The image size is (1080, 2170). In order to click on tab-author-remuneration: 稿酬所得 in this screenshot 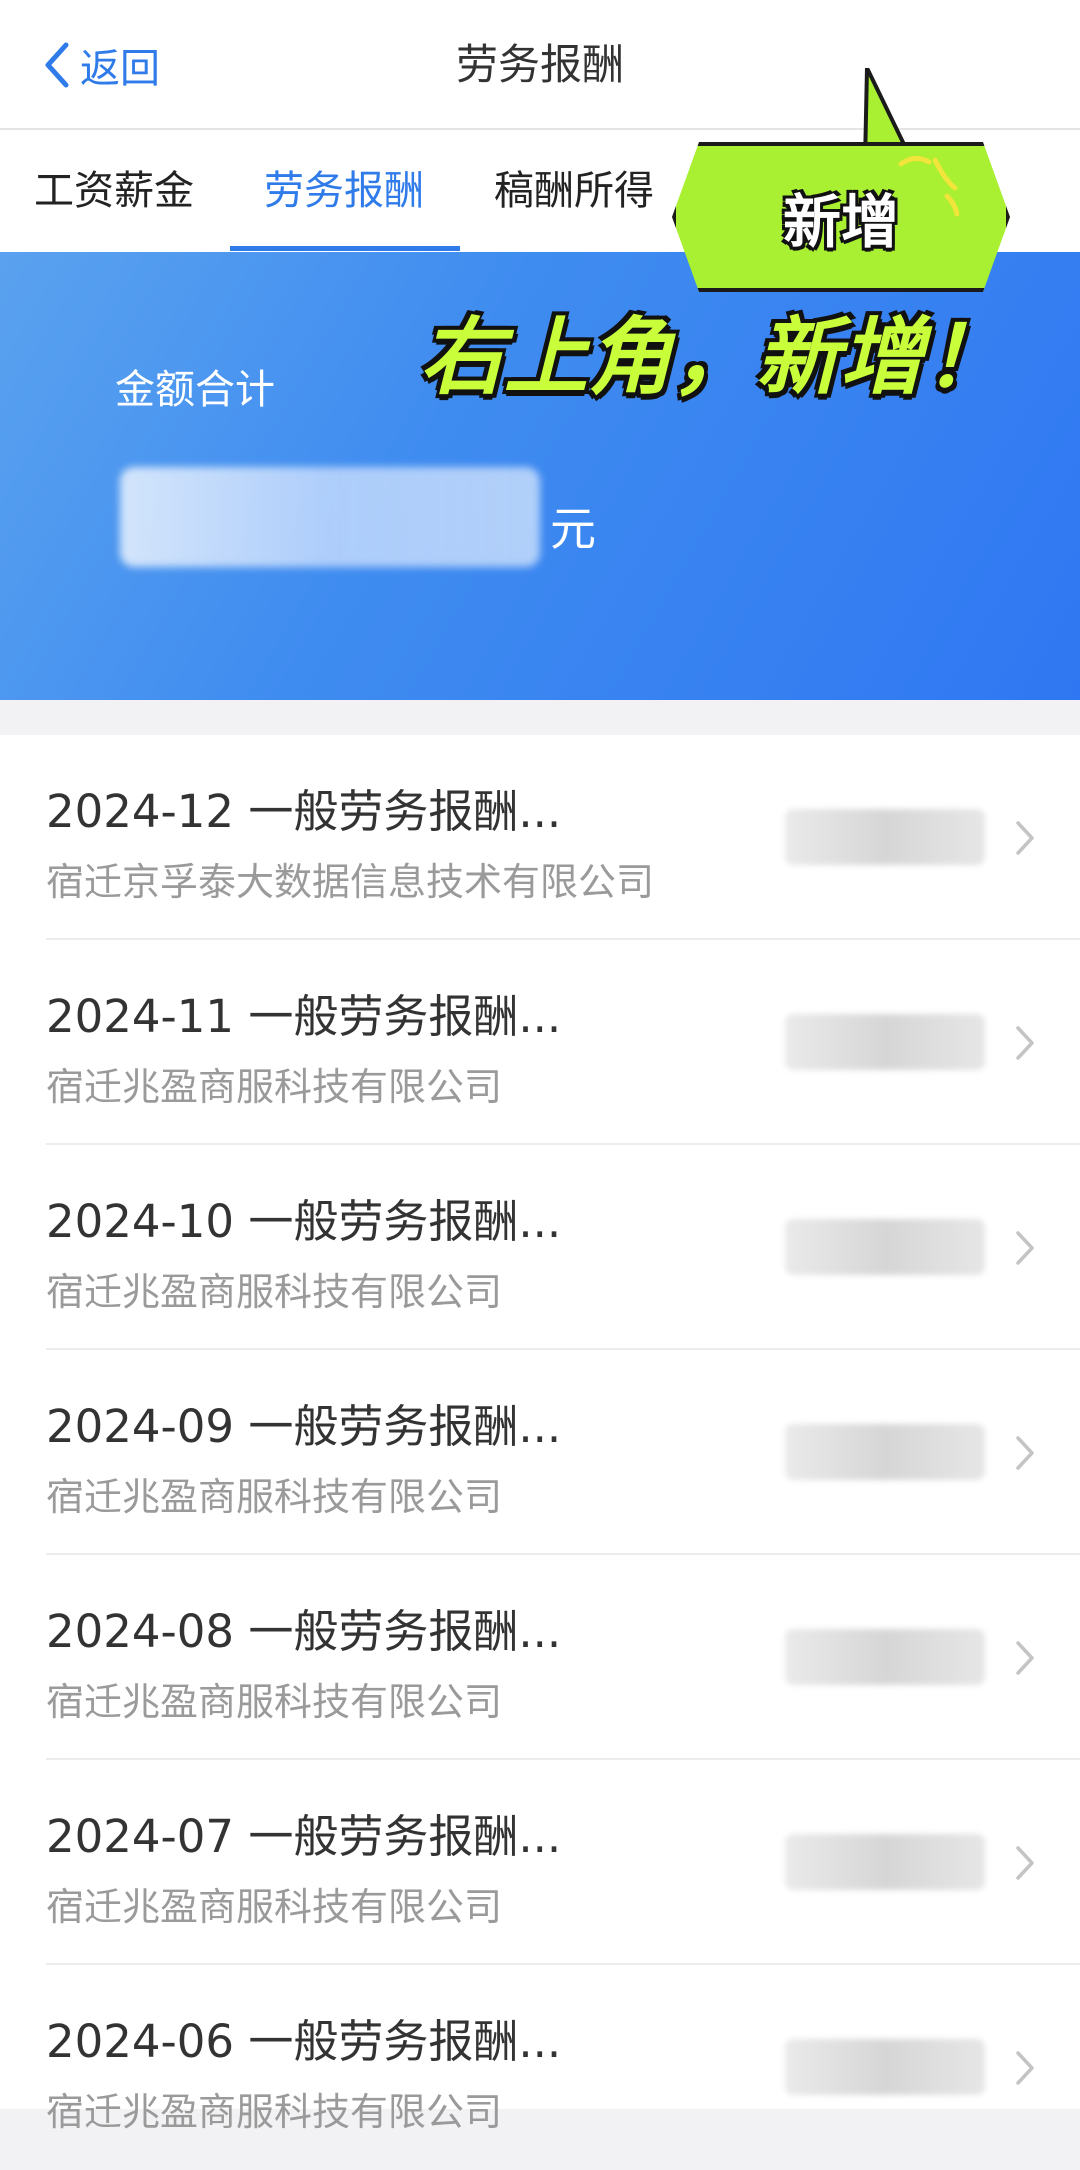, I will do `click(574, 191)`.